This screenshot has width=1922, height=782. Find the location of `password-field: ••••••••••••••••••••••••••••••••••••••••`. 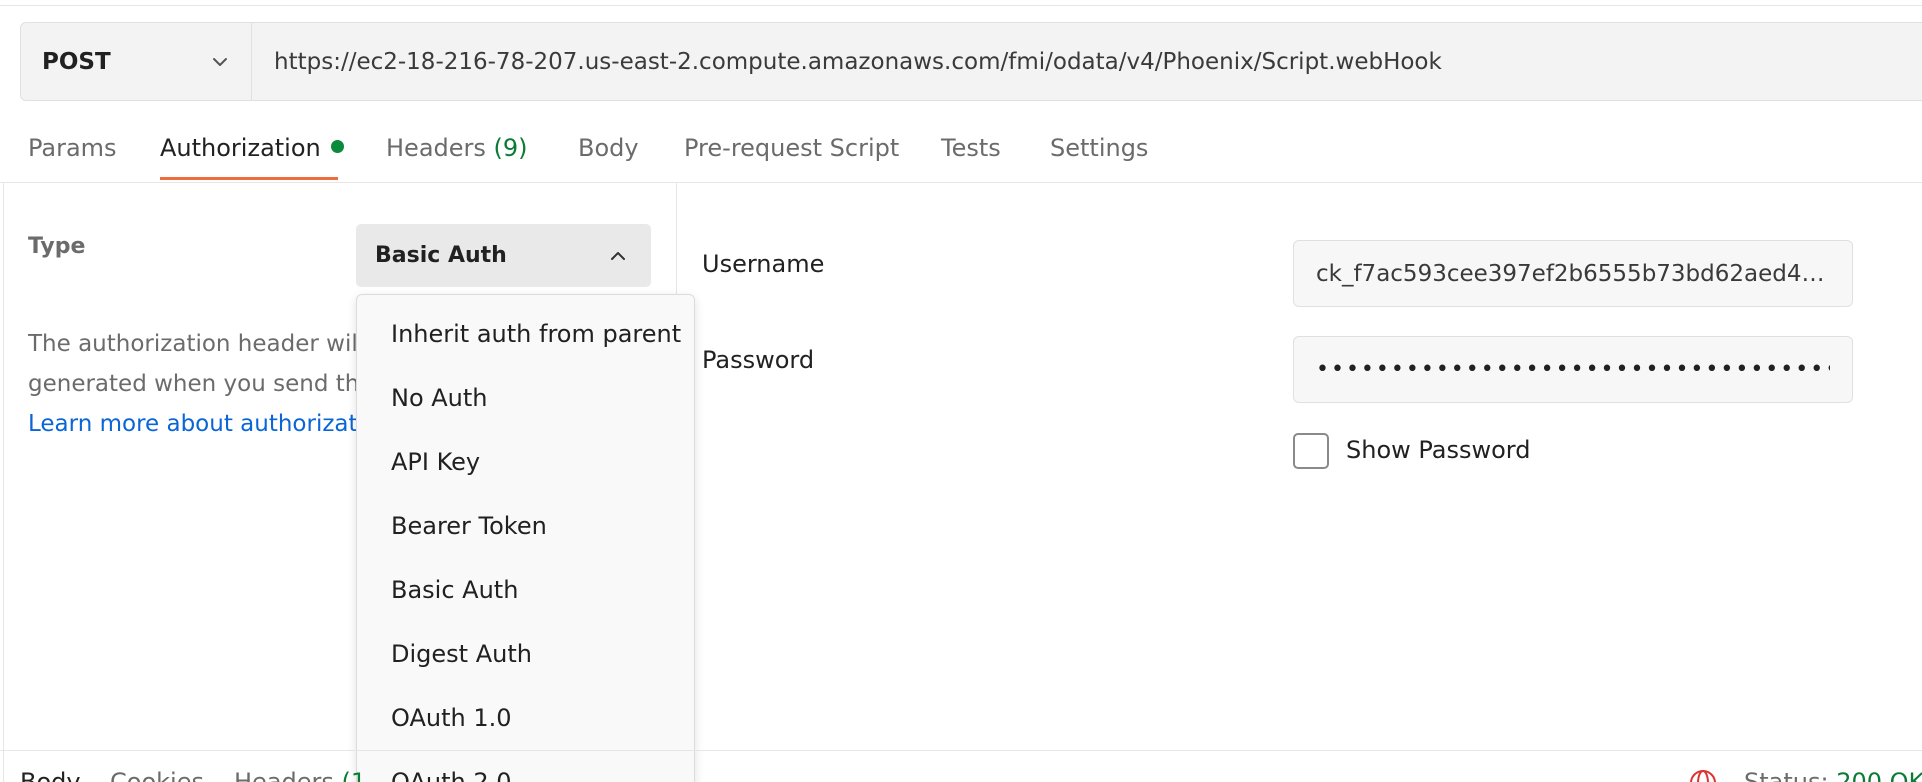

password-field: •••••••••••••••••••••••••••••••••••••••• is located at coordinates (1573, 369).